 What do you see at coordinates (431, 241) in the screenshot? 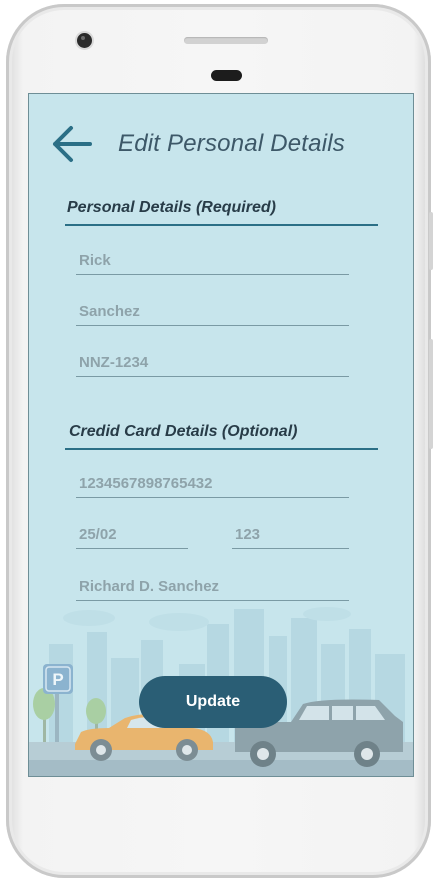
I see `volume-button` at bounding box center [431, 241].